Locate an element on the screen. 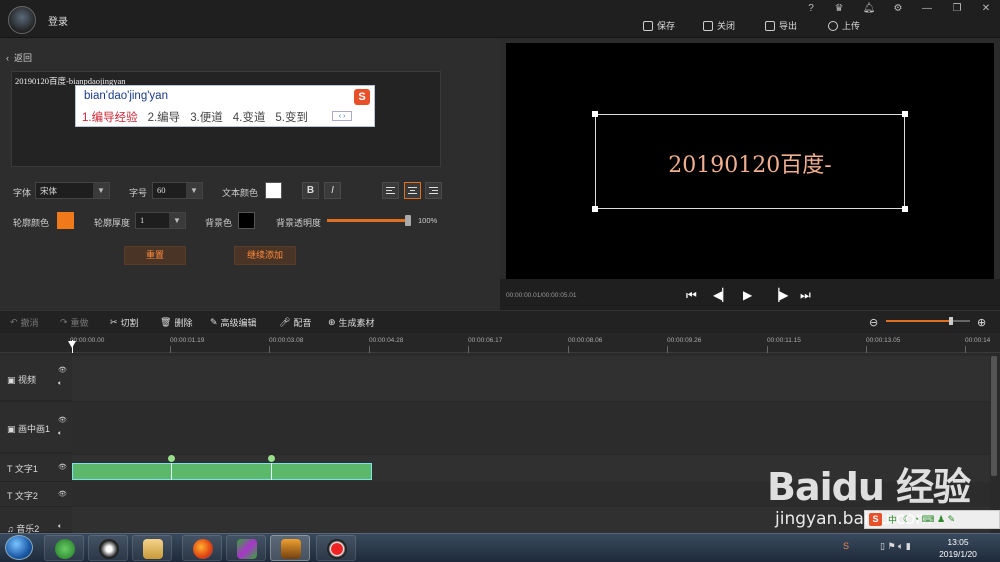  reset-button: 重置 is located at coordinates (155, 255).